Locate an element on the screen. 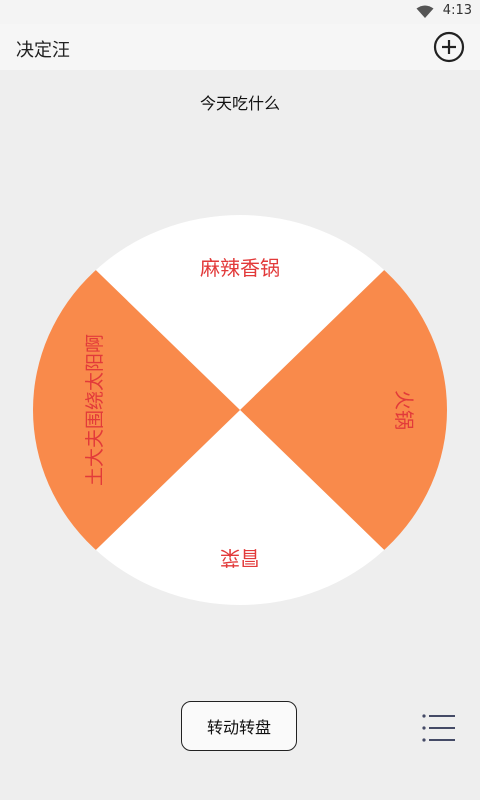 This screenshot has height=800, width=480. wheel-label-right: 火锅 is located at coordinates (404, 410).